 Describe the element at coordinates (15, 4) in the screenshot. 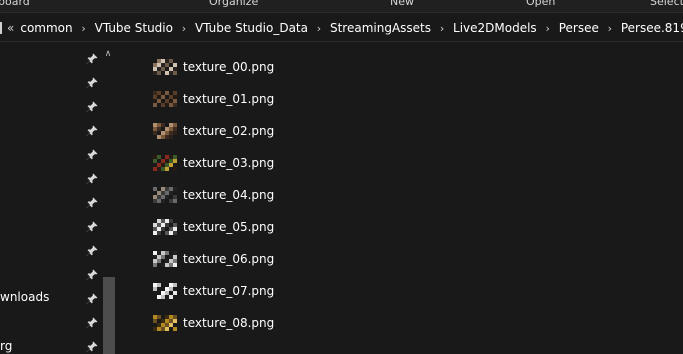

I see `ribbon-label-clipboard: board` at that location.